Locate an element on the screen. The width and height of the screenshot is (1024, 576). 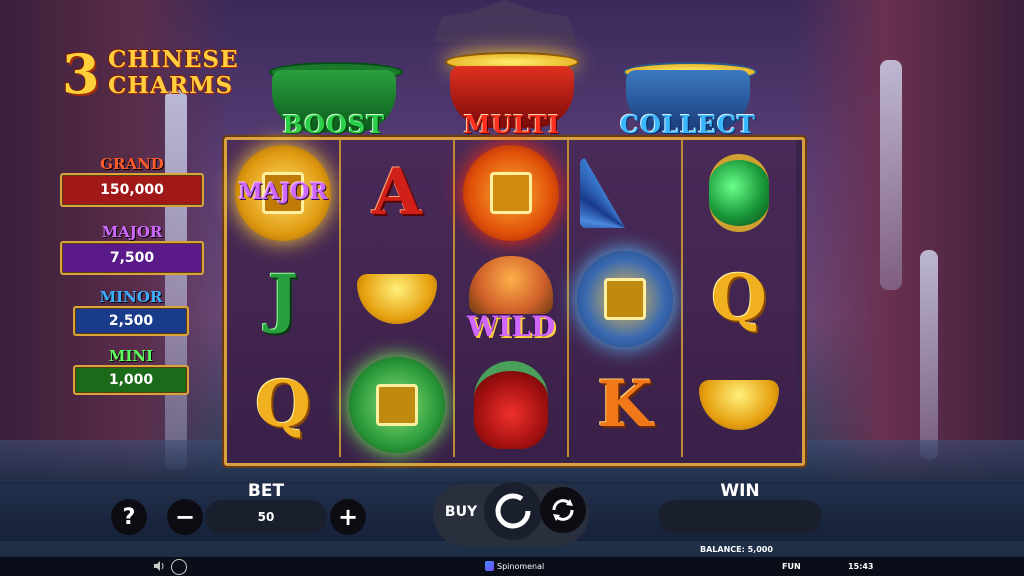
jackpot-minor: MINOR 2,500 is located at coordinates (131, 312).